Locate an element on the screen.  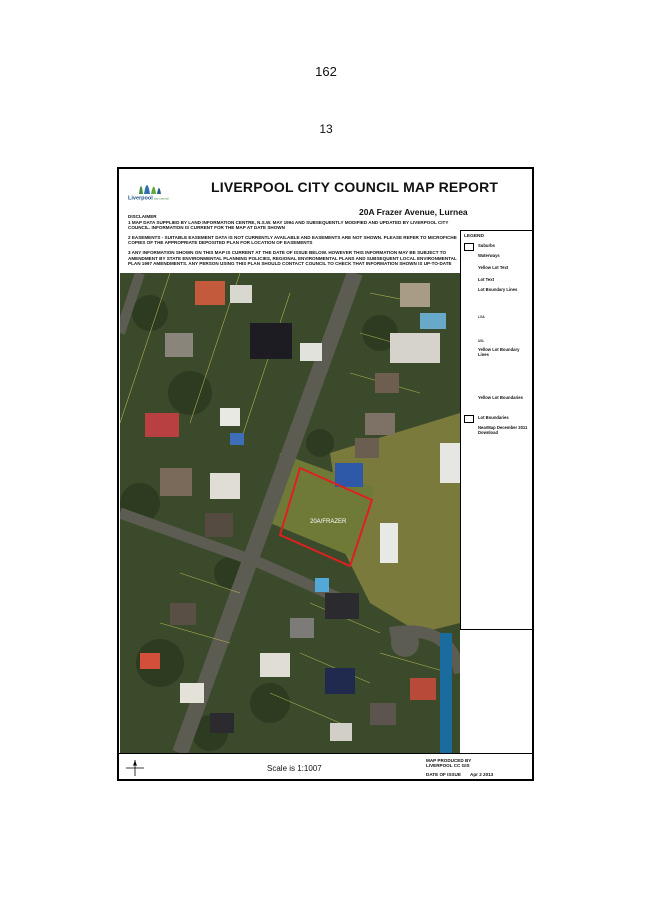
svg-text: city council is located at coordinates (161, 199).